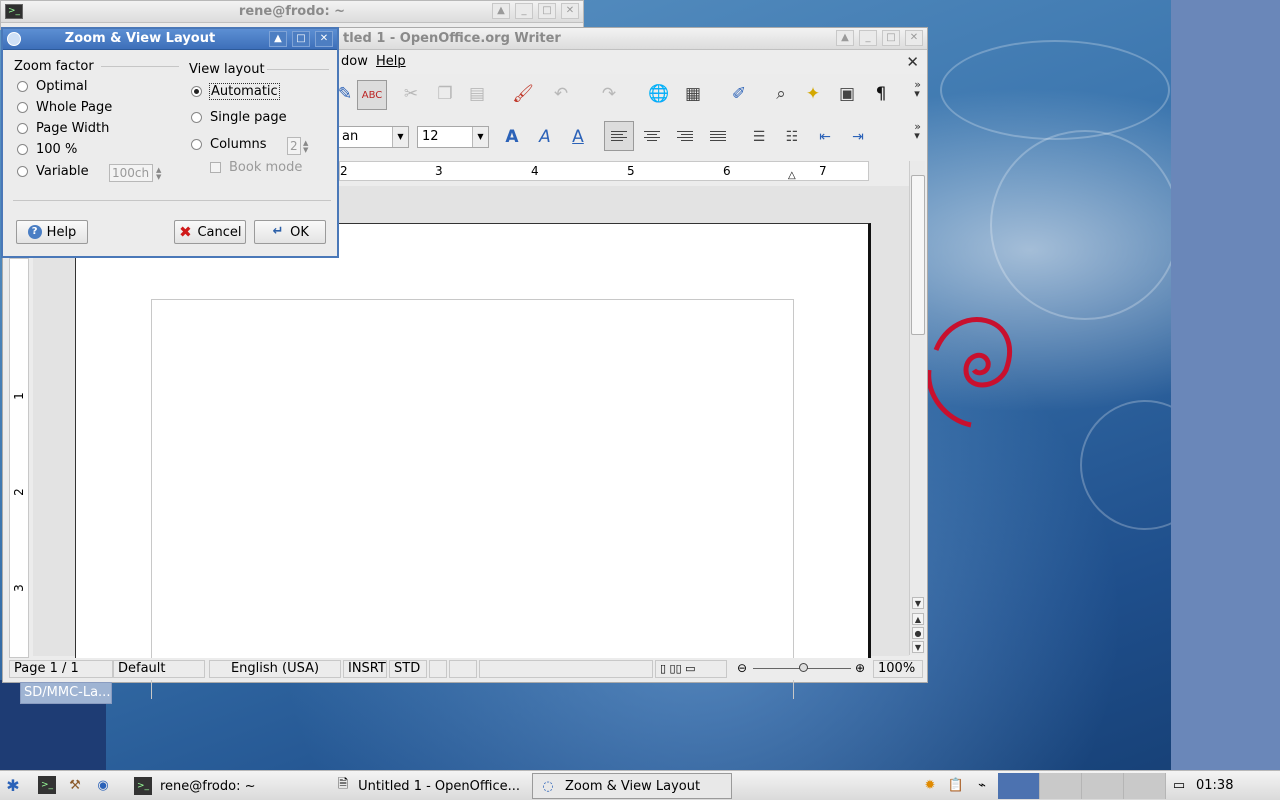 This screenshot has height=800, width=1280. What do you see at coordinates (718, 136) in the screenshot?
I see `justify-icon` at bounding box center [718, 136].